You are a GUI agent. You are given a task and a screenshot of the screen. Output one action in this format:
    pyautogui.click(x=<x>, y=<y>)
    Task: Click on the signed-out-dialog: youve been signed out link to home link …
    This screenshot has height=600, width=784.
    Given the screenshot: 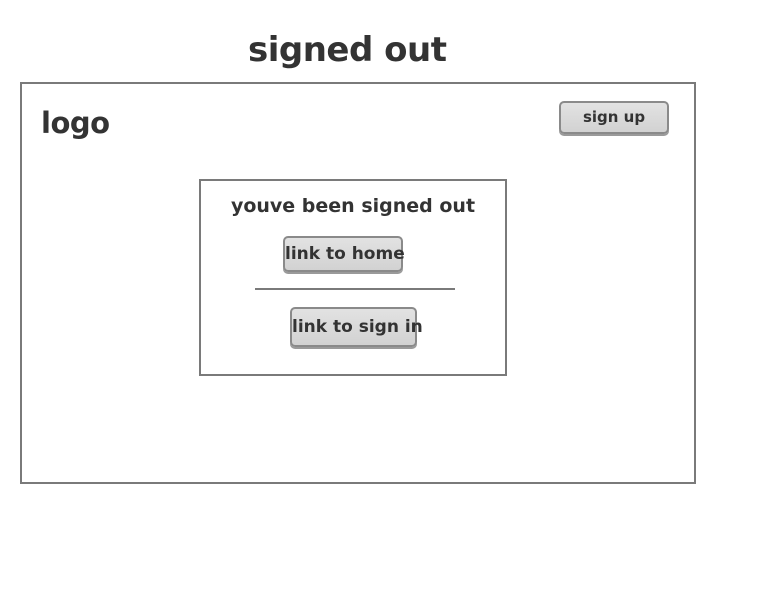 What is the action you would take?
    pyautogui.click(x=353, y=277)
    